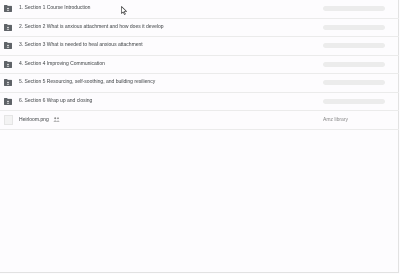 The image size is (400, 274). What do you see at coordinates (56, 119) in the screenshot?
I see `people-icon` at bounding box center [56, 119].